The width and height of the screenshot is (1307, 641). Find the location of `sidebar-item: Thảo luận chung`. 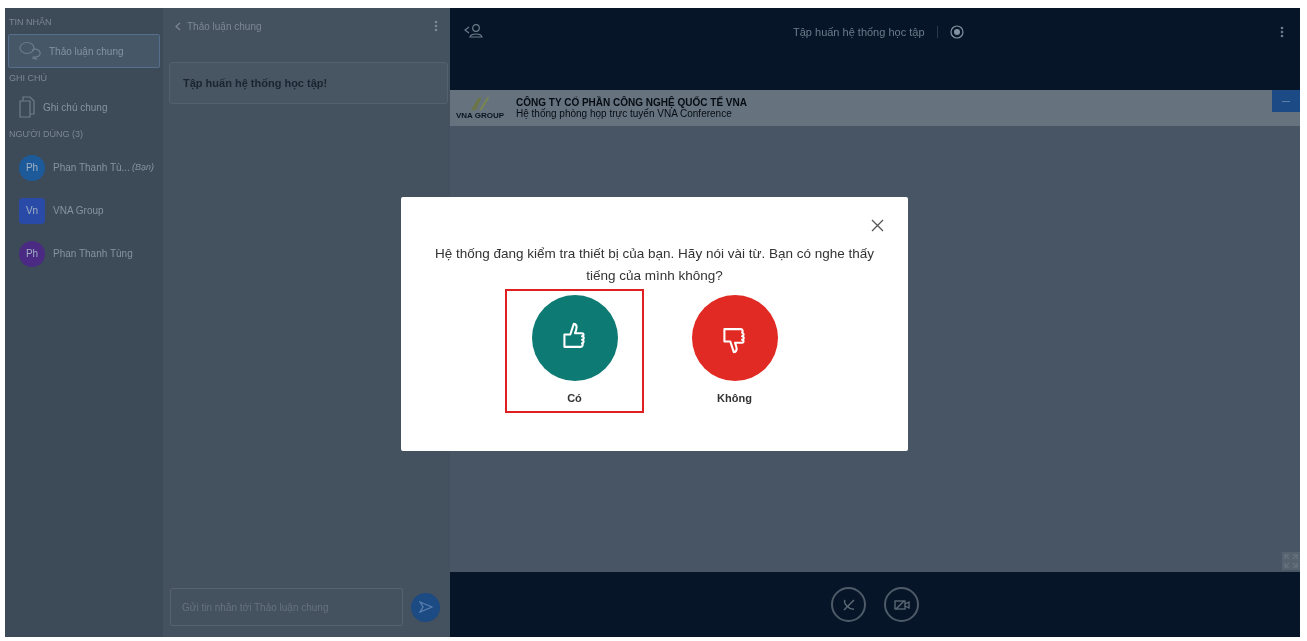

sidebar-item: Thảo luận chung is located at coordinates (84, 51).